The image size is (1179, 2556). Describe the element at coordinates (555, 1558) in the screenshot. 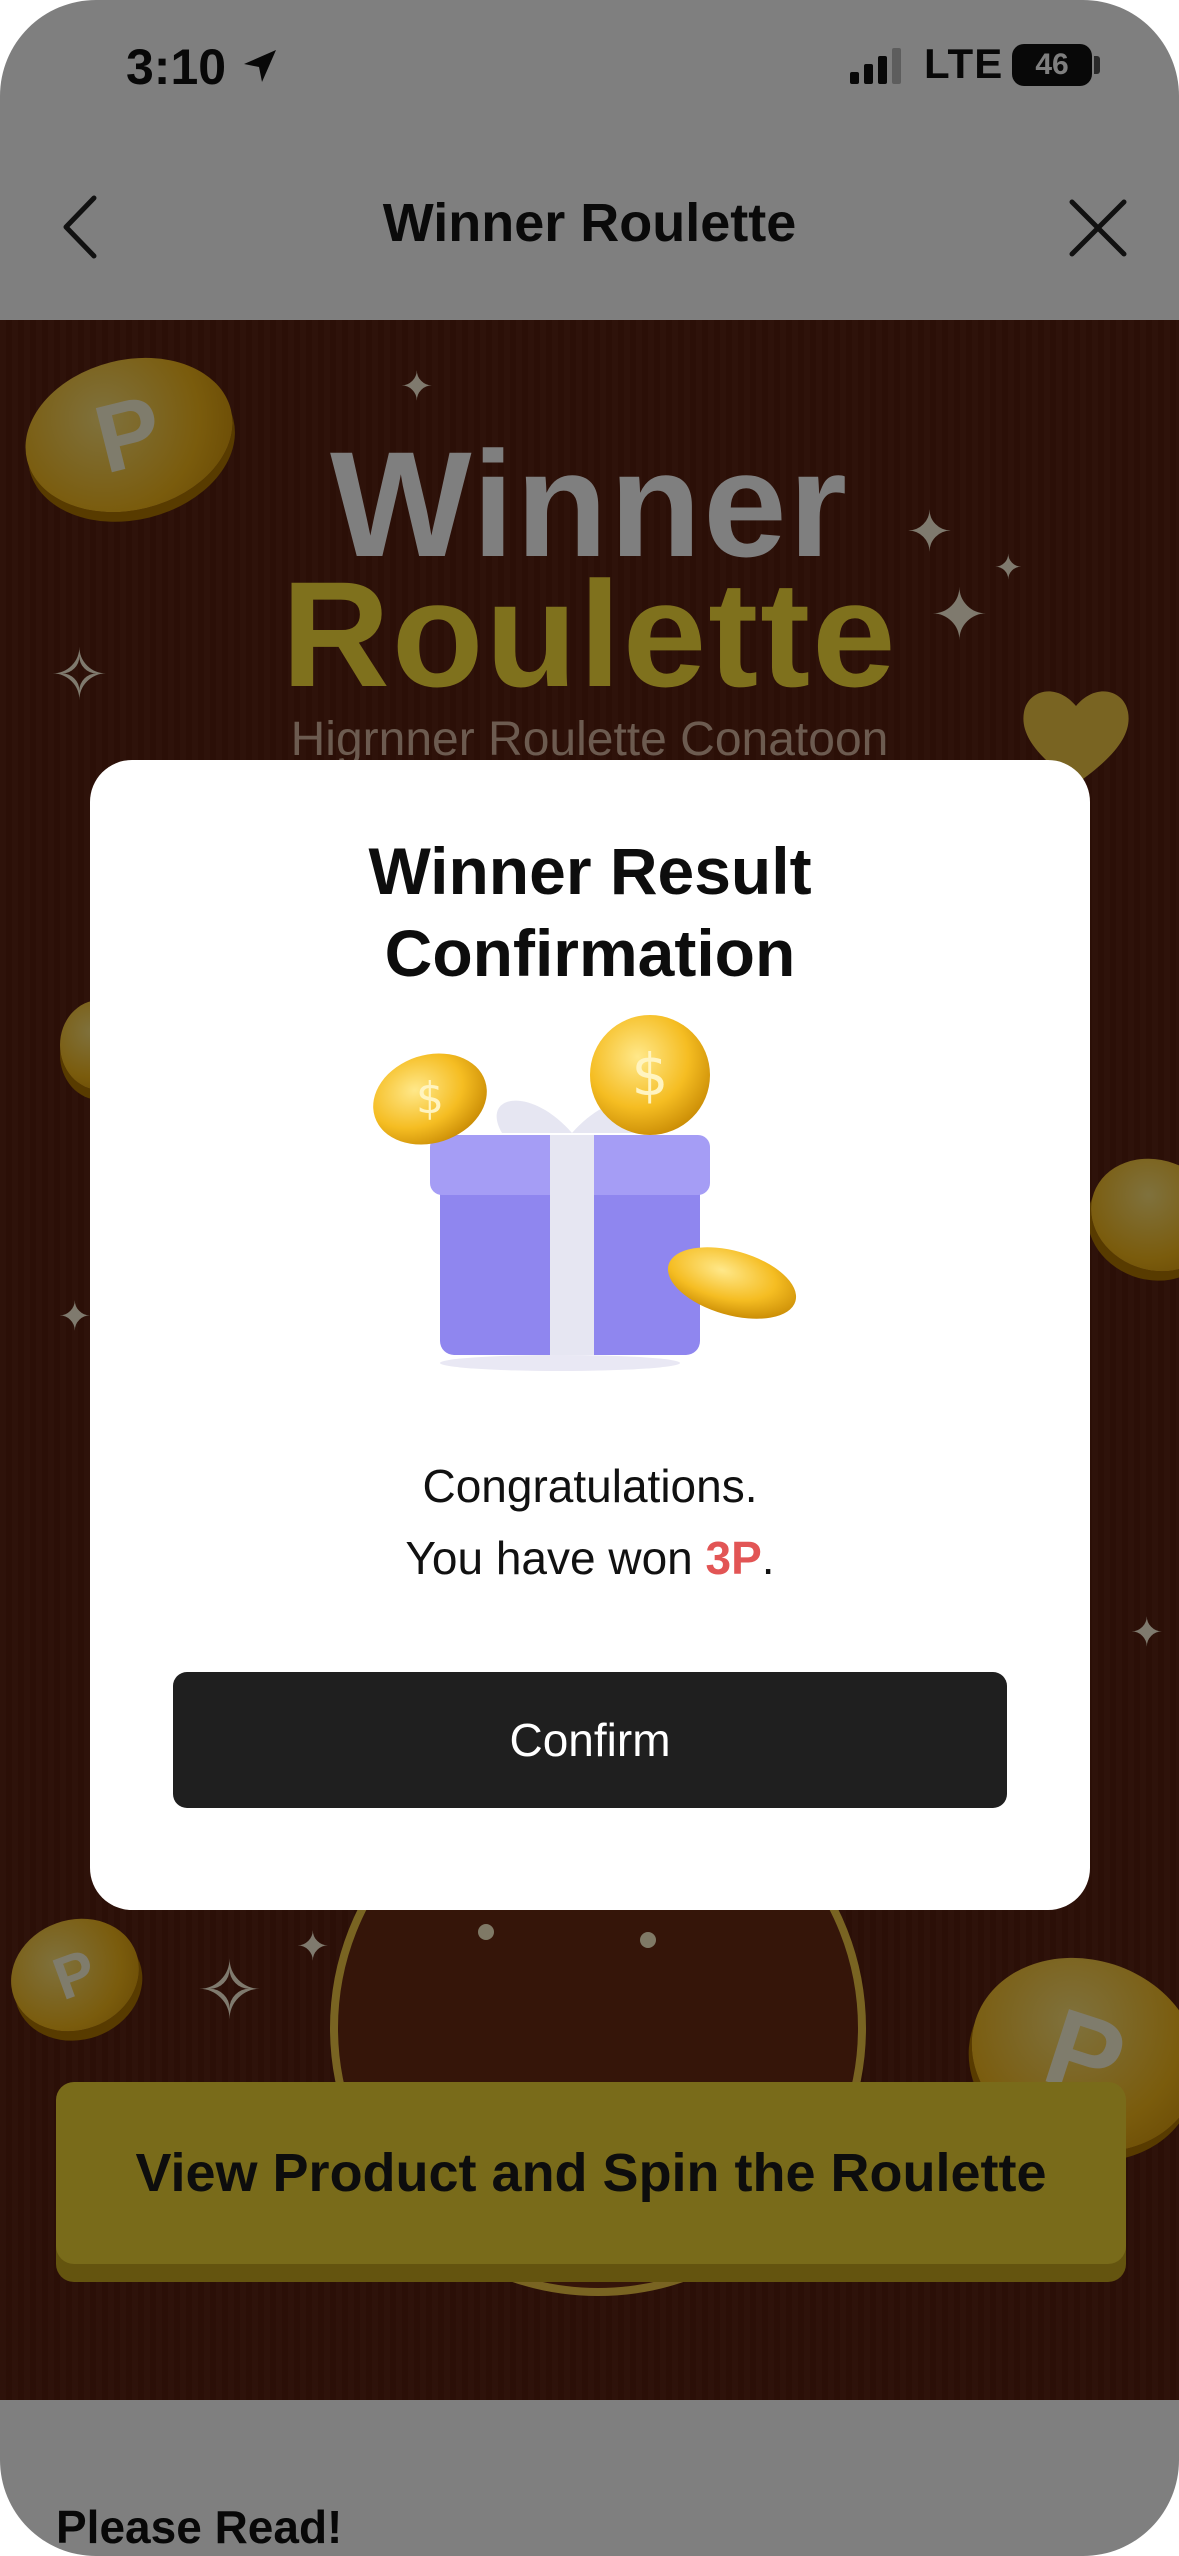

I see `message-prefix: You have won` at that location.